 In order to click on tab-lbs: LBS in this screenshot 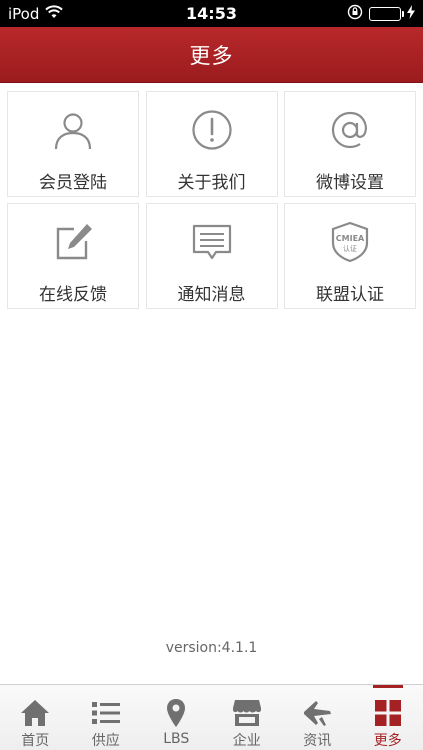, I will do `click(176, 717)`.